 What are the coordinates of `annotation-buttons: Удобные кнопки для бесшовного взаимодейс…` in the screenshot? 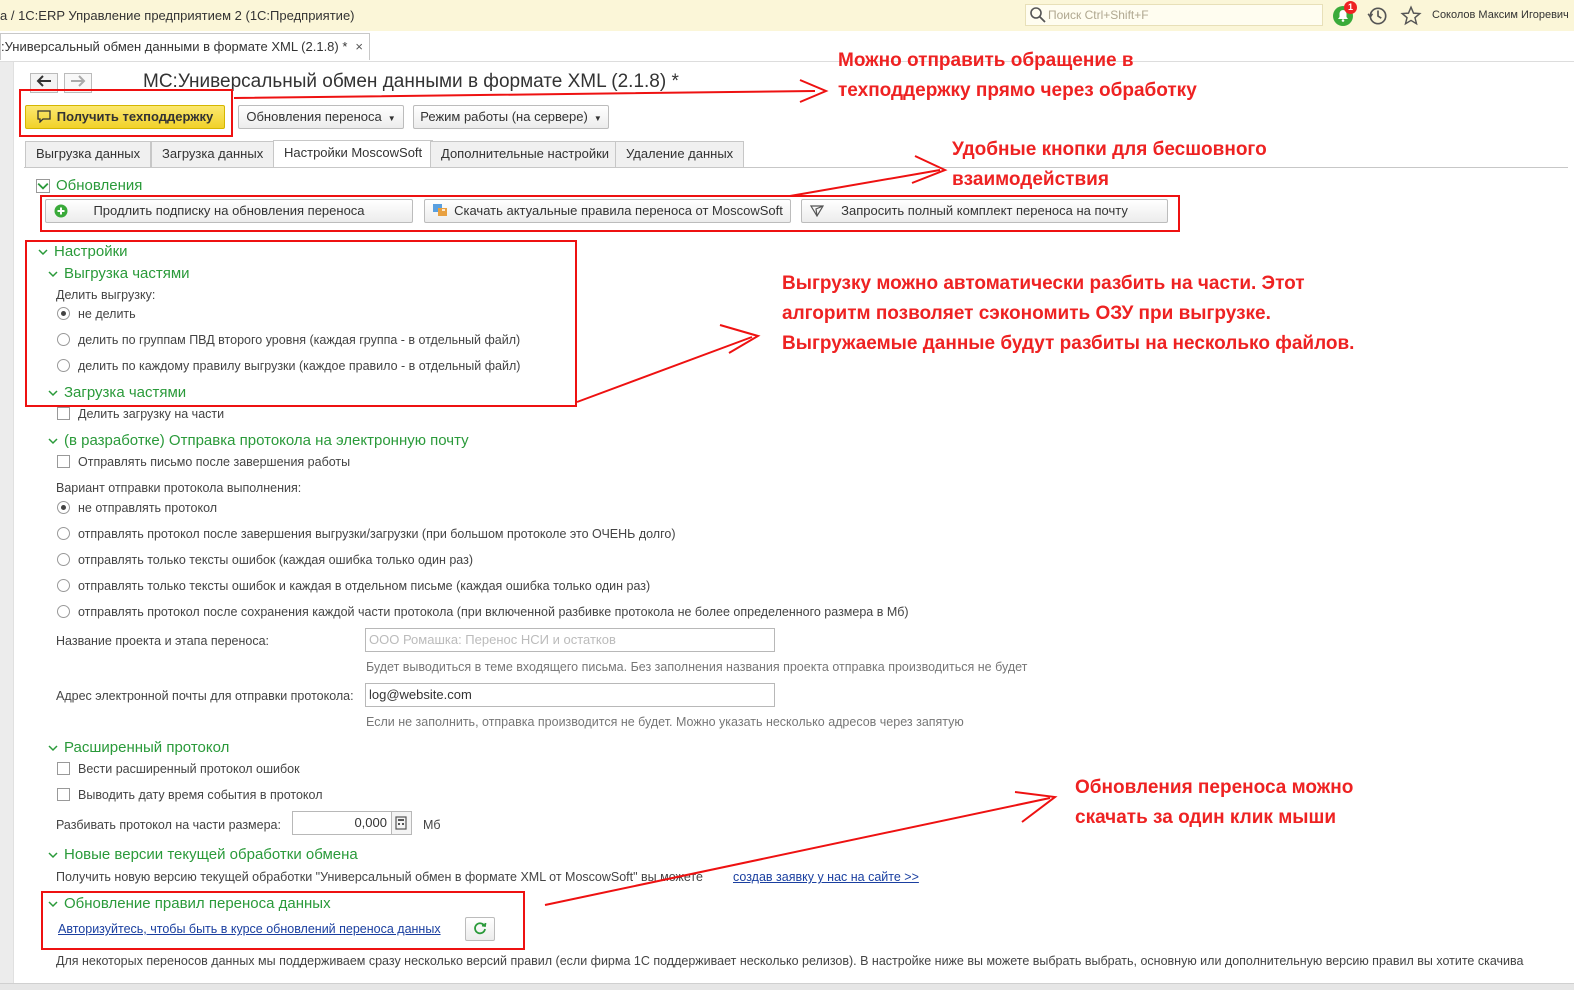 It's located at (1109, 165).